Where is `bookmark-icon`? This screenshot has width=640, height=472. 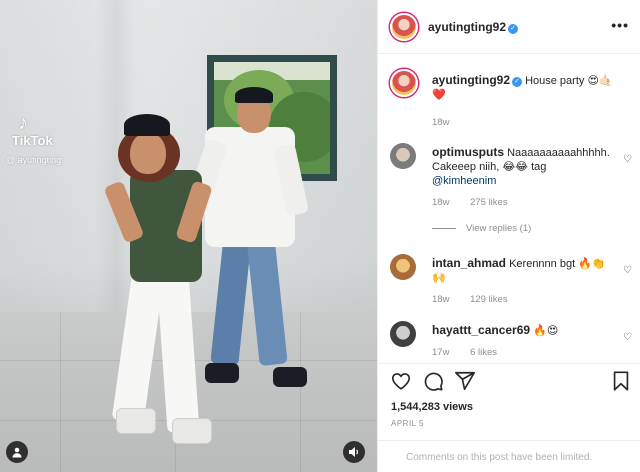
bookmark-icon is located at coordinates (622, 382).